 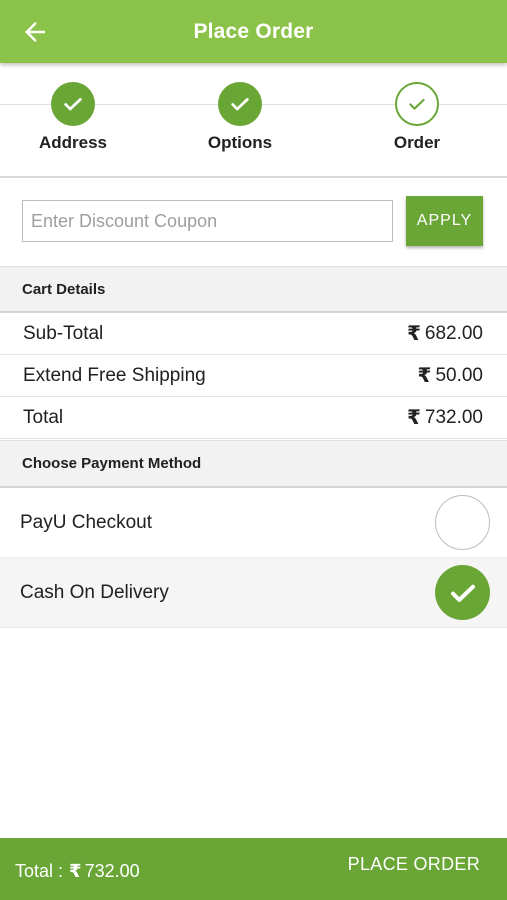 I want to click on amount-value: 682.00, so click(x=453, y=333).